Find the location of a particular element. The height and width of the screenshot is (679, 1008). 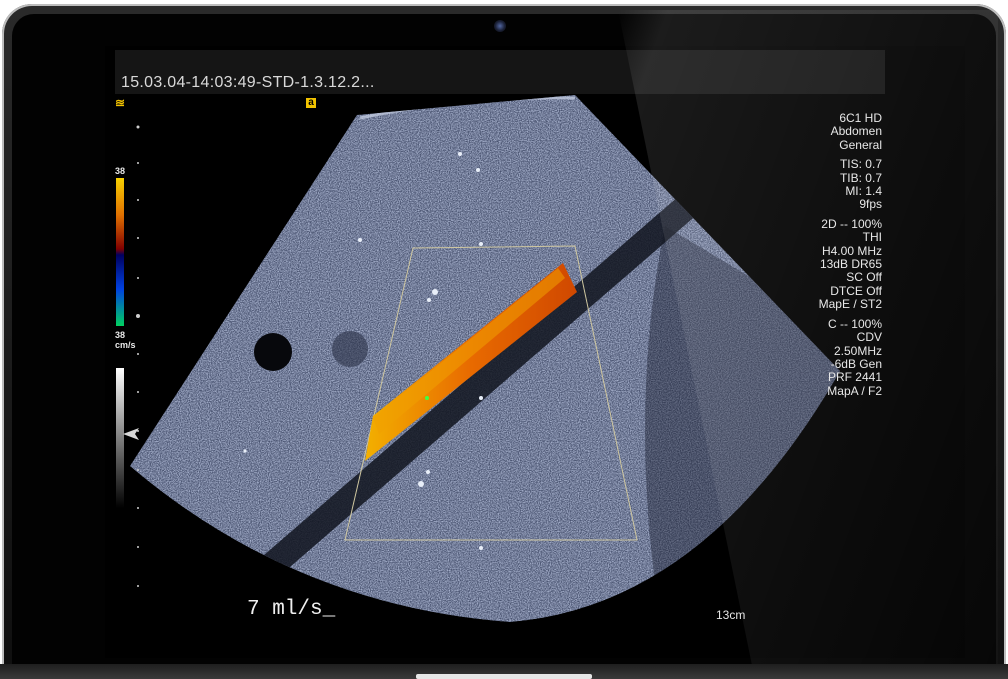

color-scale-bottom: 38 is located at coordinates (120, 335).